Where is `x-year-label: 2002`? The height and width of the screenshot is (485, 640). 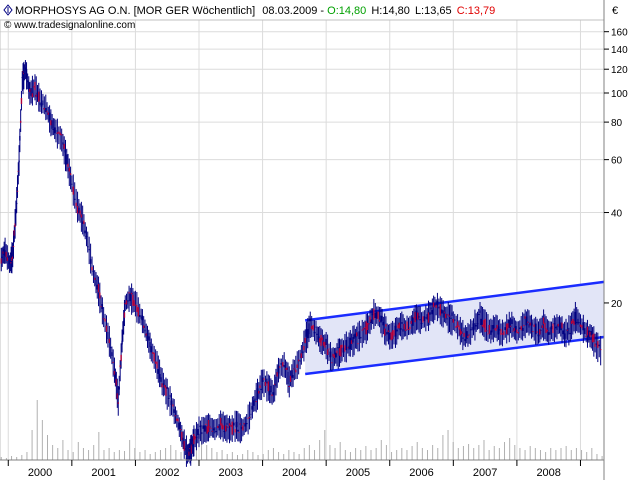
x-year-label: 2002 is located at coordinates (167, 473).